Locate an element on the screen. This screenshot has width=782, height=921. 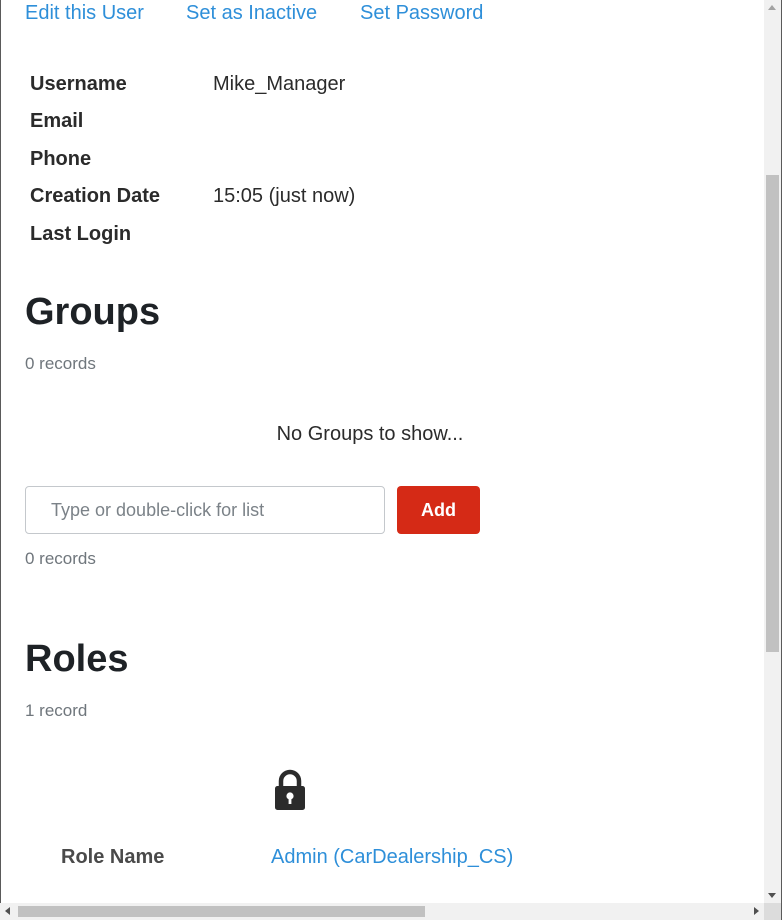
scroll-down-arrow-icon is located at coordinates (772, 895).